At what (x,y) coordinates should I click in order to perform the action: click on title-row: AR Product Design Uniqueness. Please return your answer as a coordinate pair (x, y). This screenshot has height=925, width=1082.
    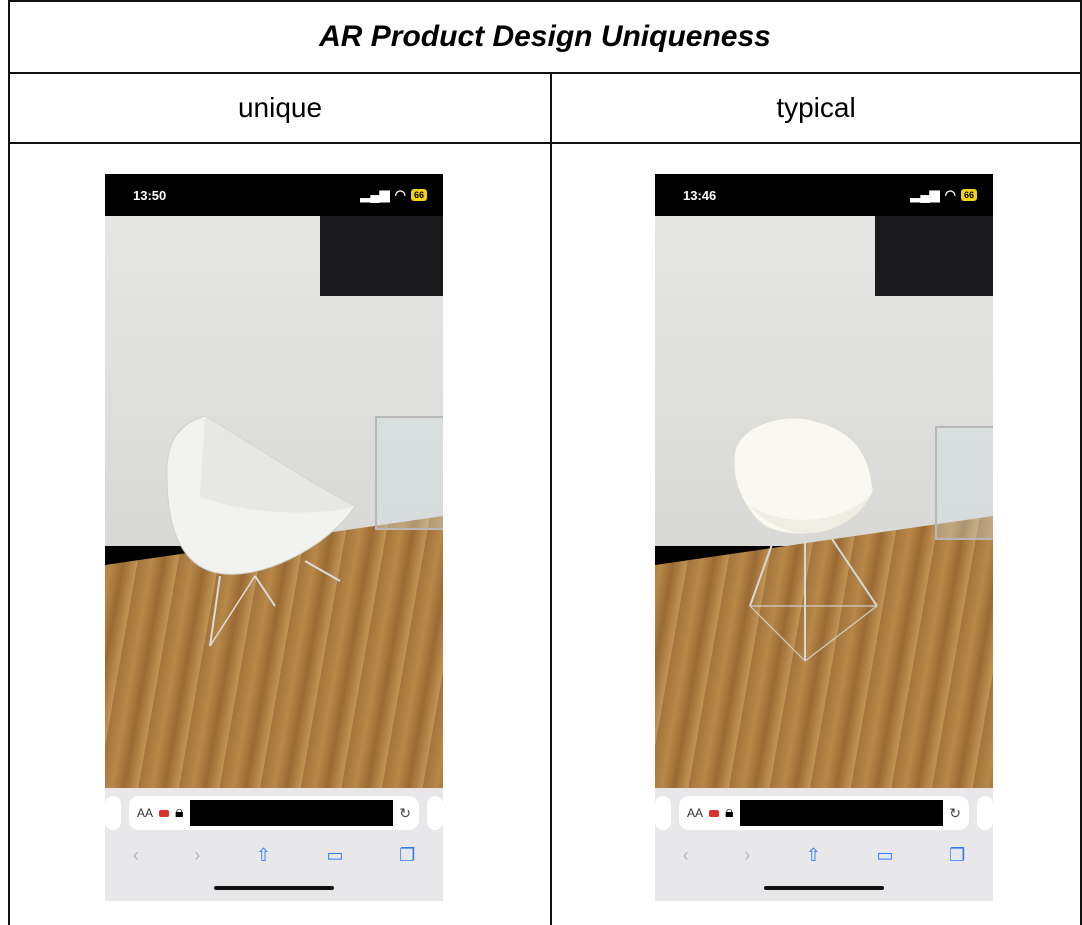
    Looking at the image, I should click on (545, 37).